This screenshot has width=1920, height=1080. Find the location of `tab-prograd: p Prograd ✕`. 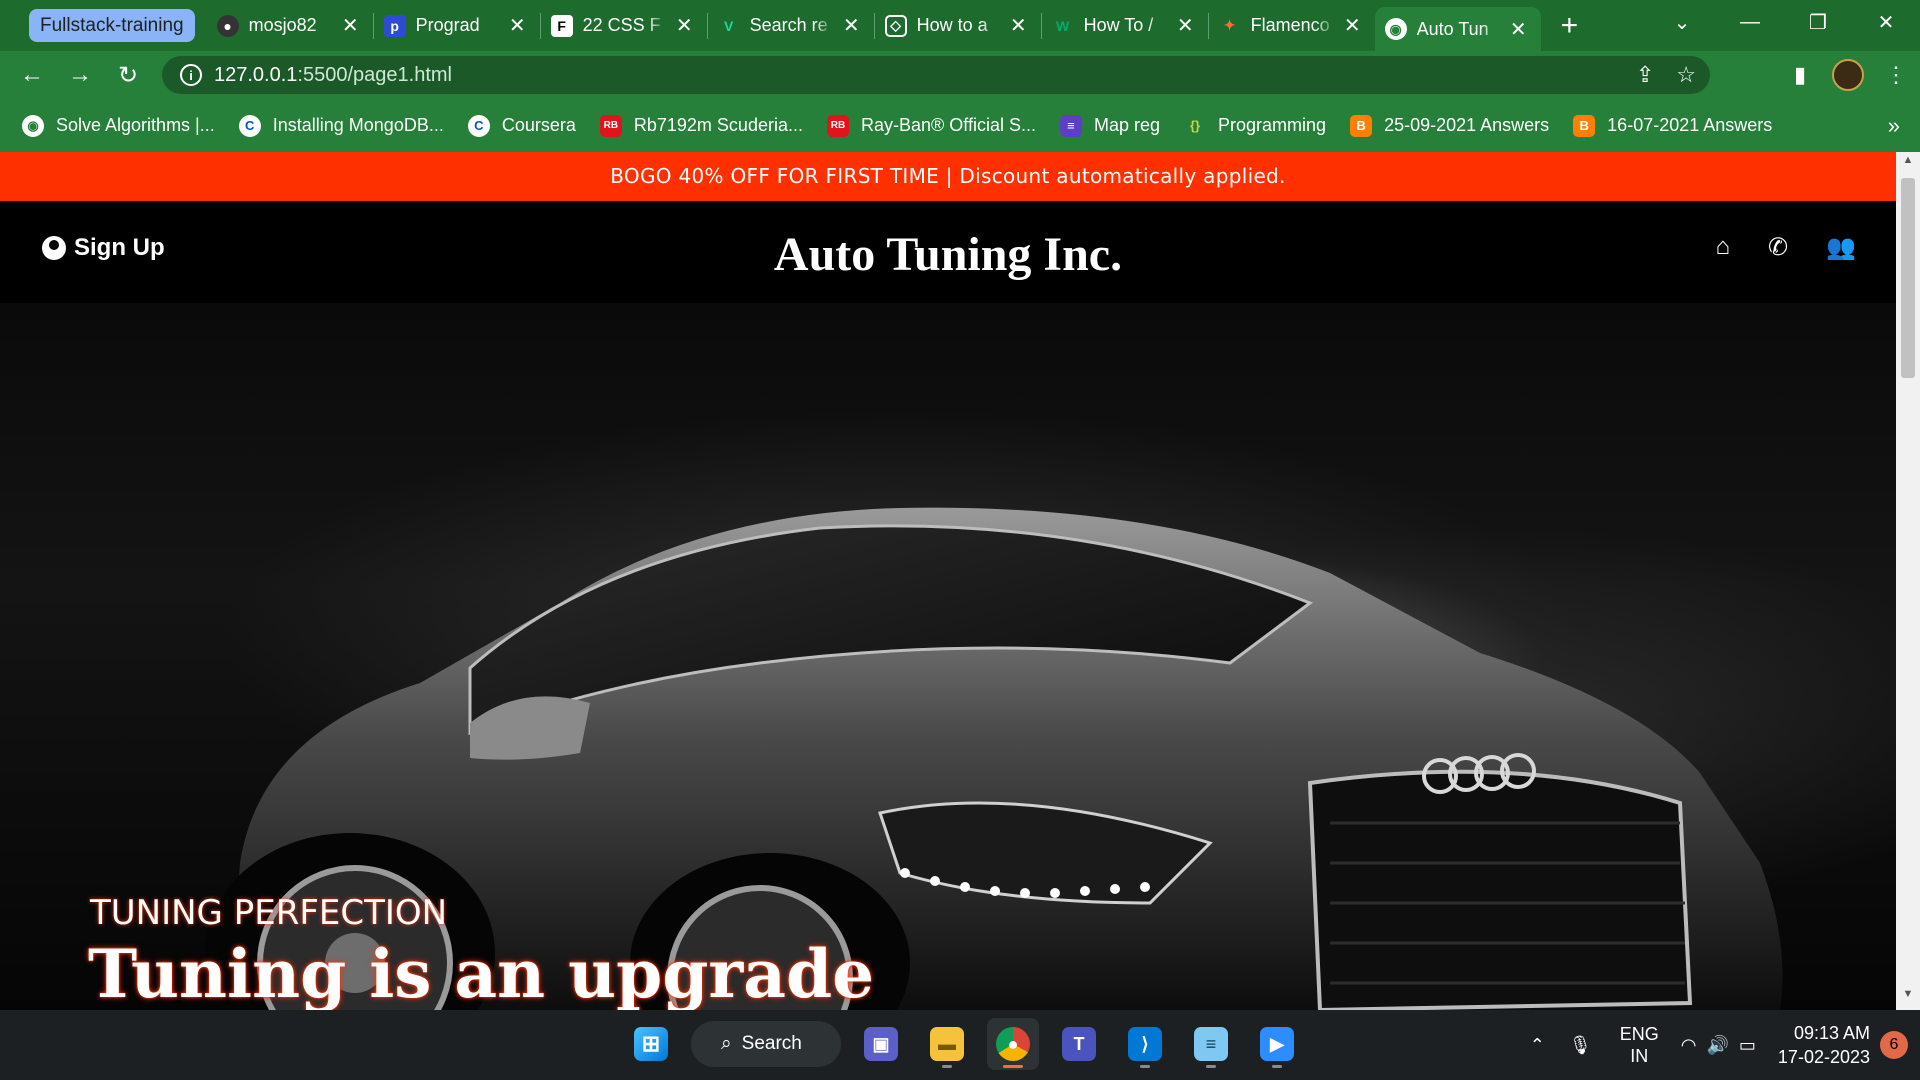

tab-prograd: p Prograd ✕ is located at coordinates (457, 25).